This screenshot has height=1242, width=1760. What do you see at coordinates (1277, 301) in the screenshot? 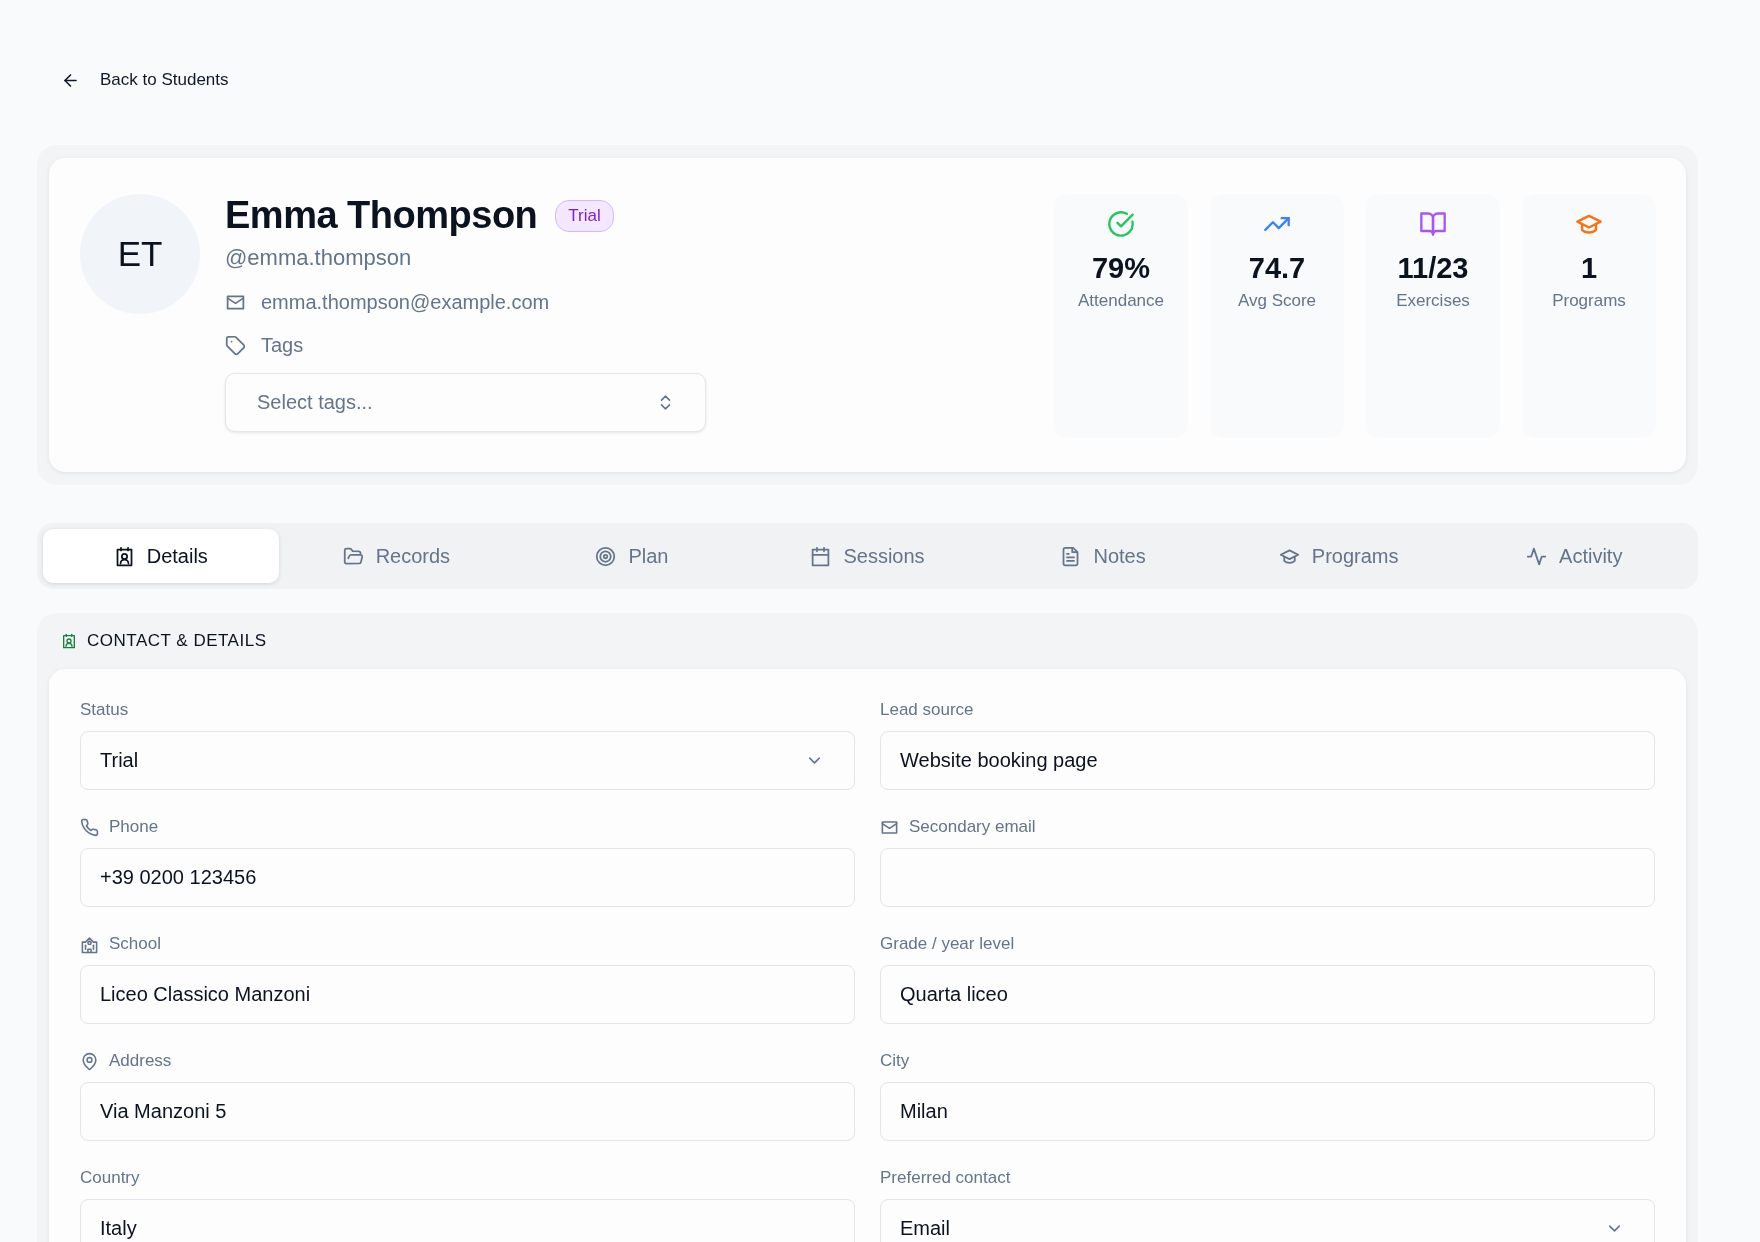
I see `stat-label: Avg Score` at bounding box center [1277, 301].